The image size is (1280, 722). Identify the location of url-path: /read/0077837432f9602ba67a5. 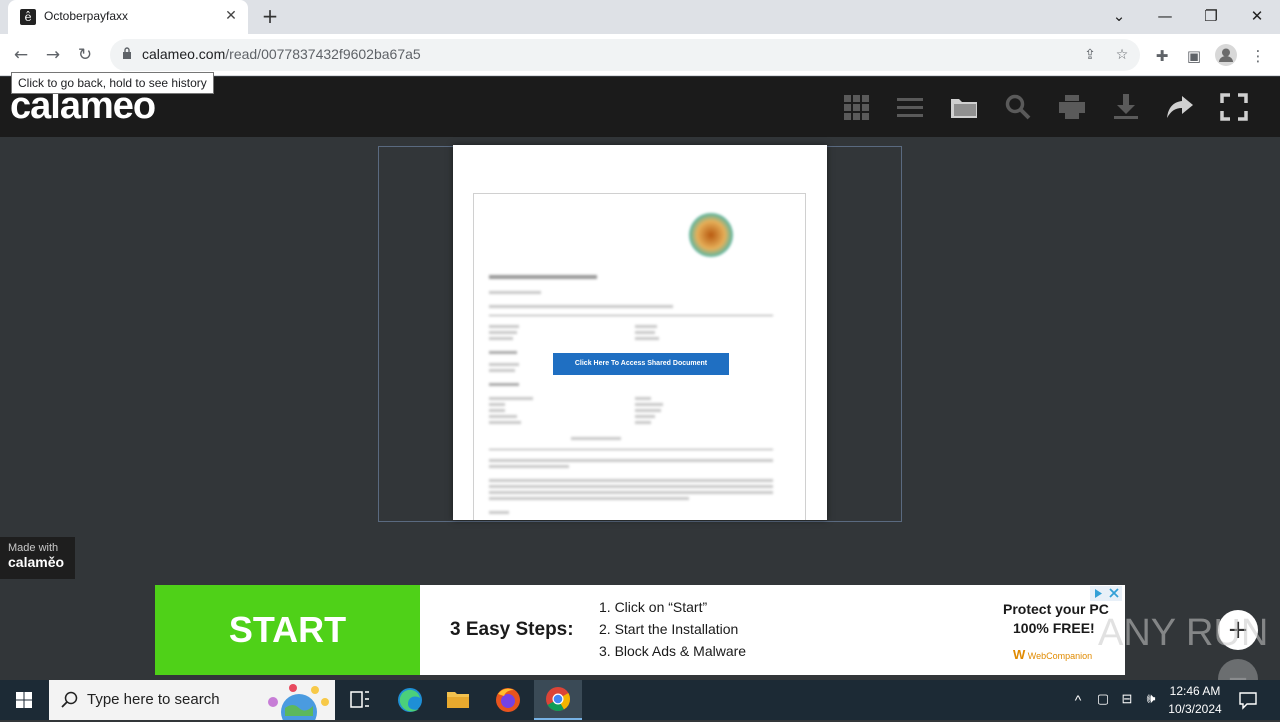
(323, 54).